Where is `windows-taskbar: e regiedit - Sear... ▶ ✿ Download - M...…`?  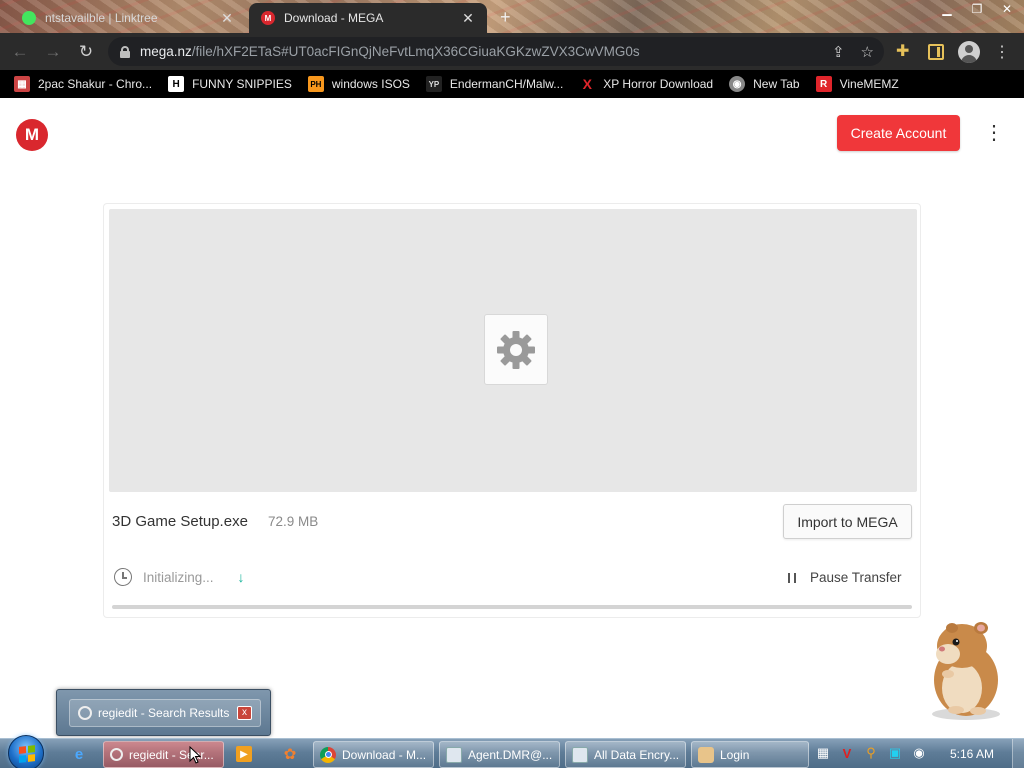
windows-taskbar: e regiedit - Sear... ▶ ✿ Download - M...… is located at coordinates (512, 751).